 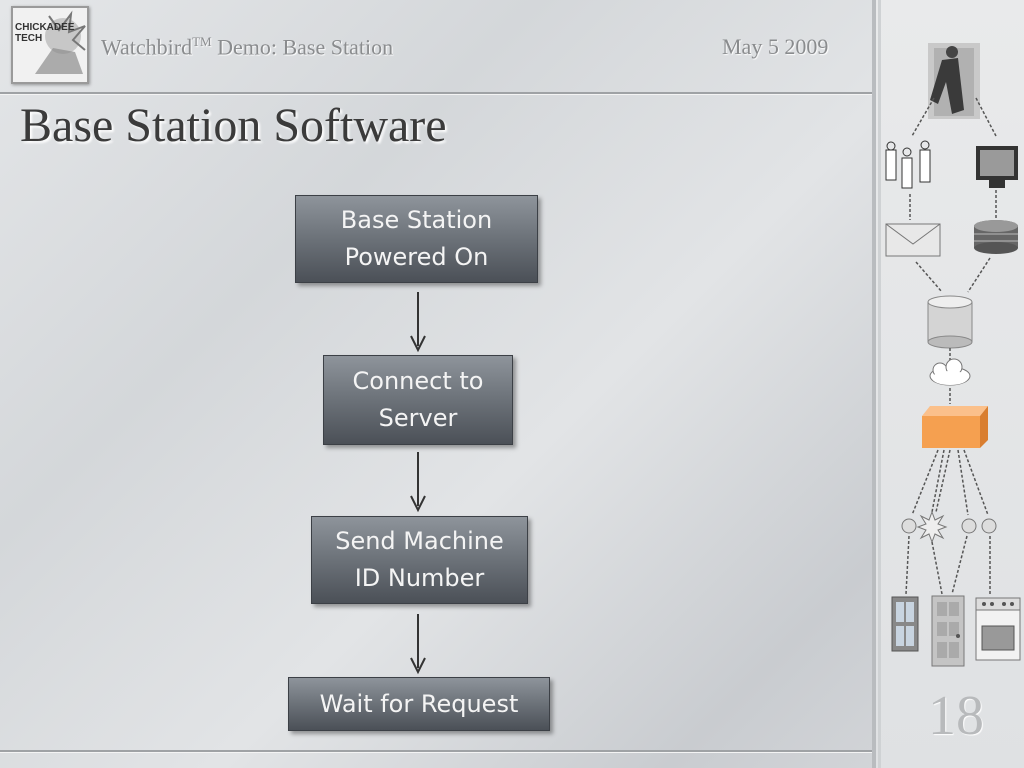 I want to click on cloud-icon, so click(x=950, y=372).